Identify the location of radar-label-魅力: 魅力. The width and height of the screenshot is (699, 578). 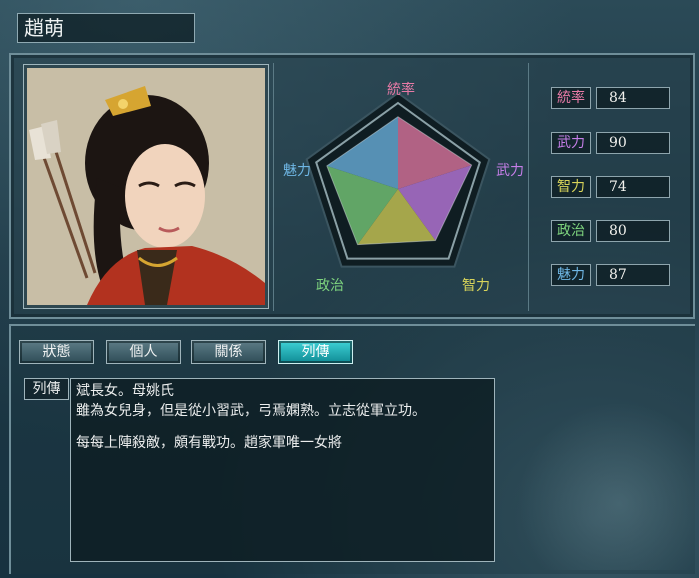
(297, 171).